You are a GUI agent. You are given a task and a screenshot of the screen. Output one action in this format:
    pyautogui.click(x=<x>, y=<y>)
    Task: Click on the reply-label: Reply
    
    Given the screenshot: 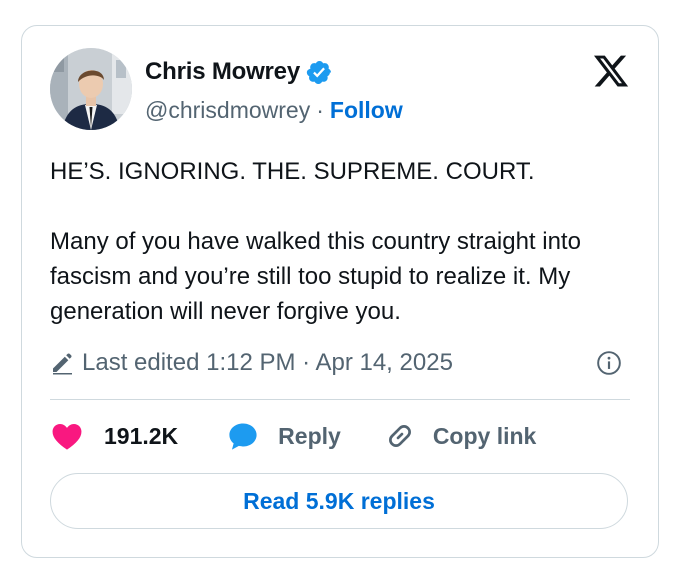 What is the action you would take?
    pyautogui.click(x=309, y=435)
    